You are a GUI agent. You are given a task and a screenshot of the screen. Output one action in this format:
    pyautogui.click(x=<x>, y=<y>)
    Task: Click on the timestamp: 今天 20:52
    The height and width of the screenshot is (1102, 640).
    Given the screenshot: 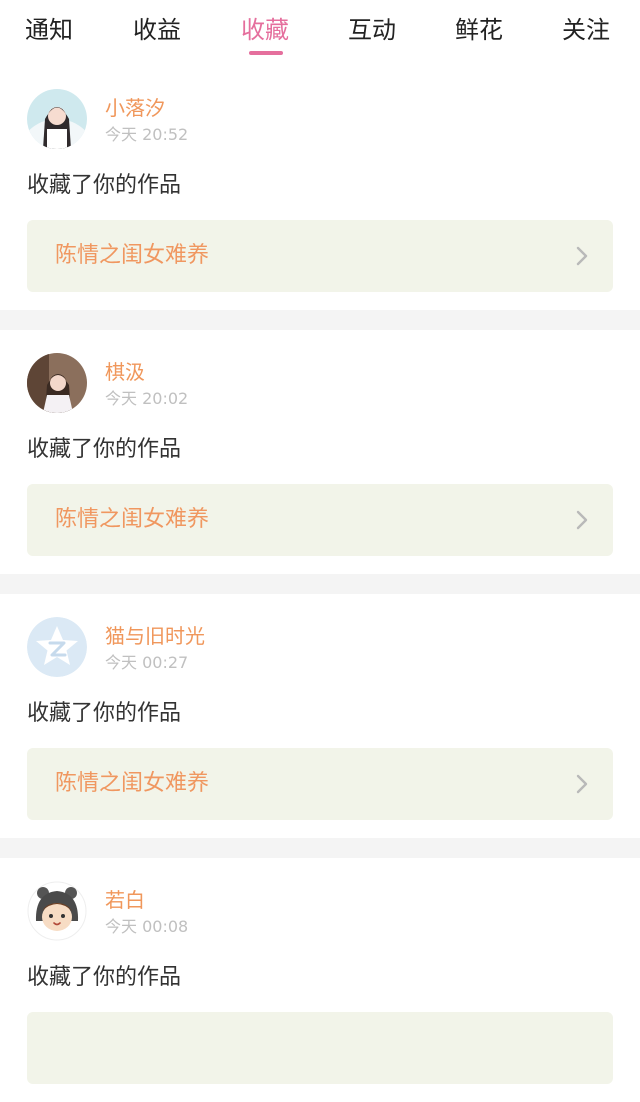 What is the action you would take?
    pyautogui.click(x=147, y=134)
    